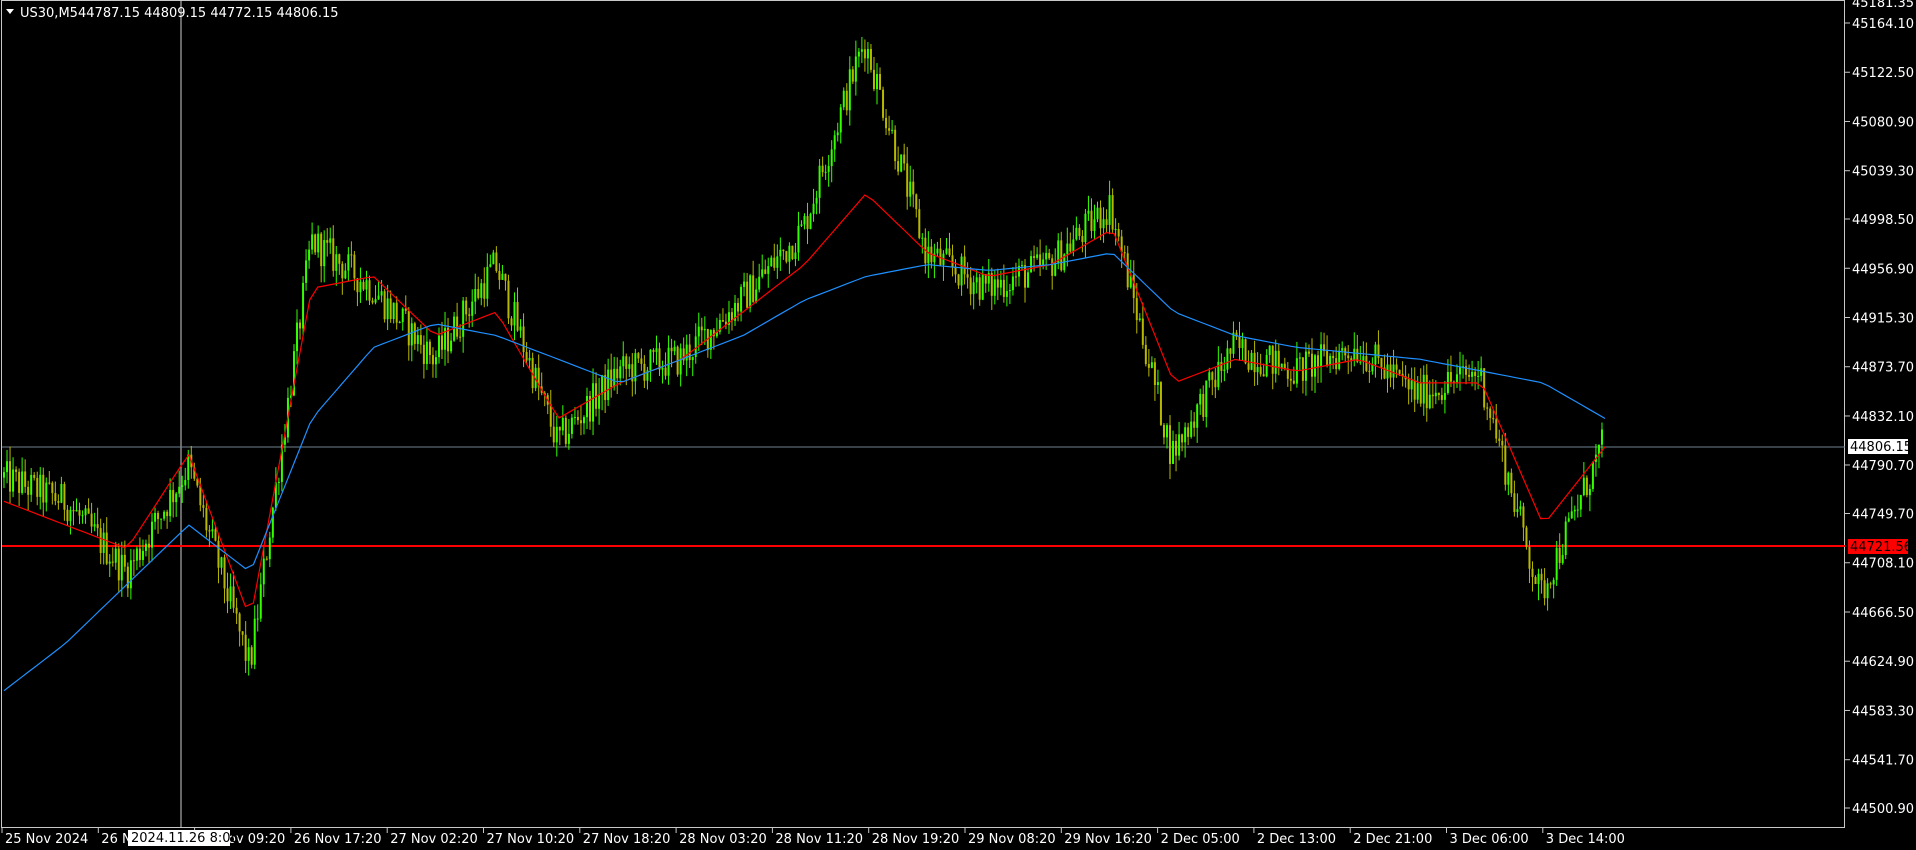 This screenshot has height=850, width=1916. Describe the element at coordinates (1392, 839) in the screenshot. I see `time-tick-label: 2 Dec 21:00` at that location.